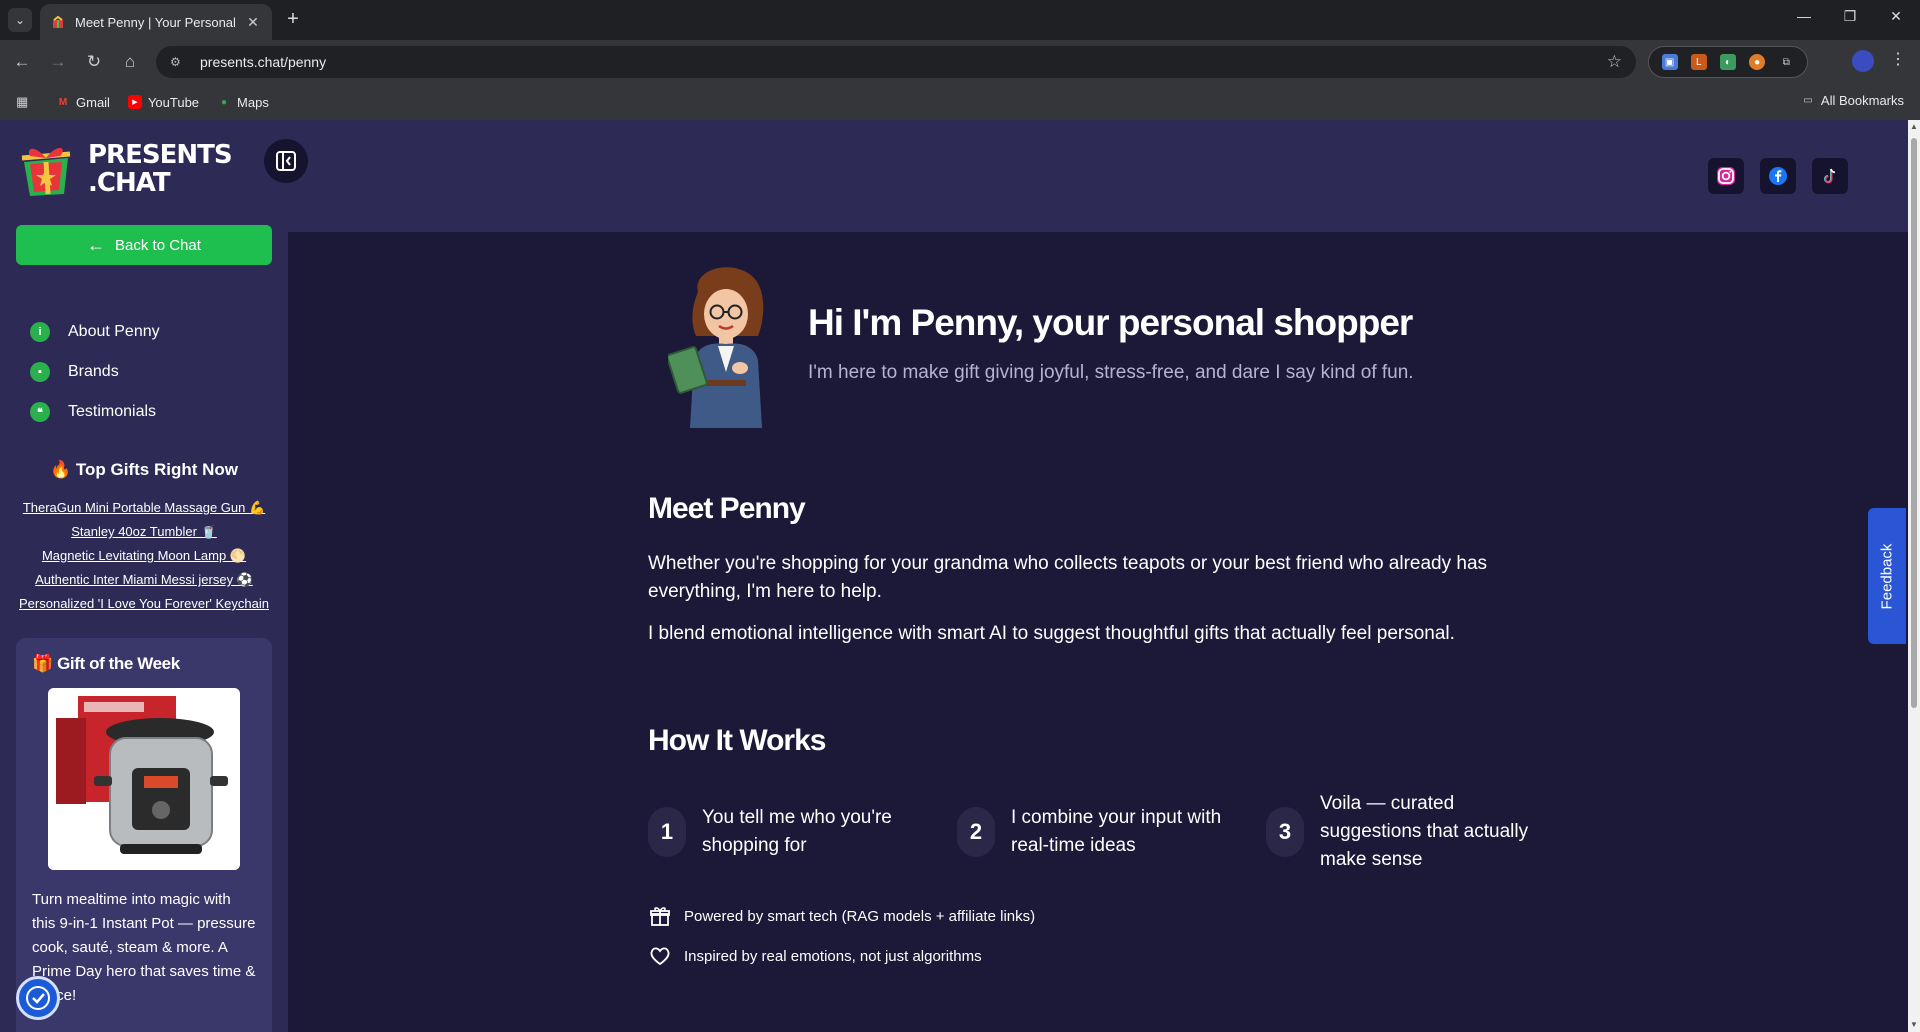 Image resolution: width=1920 pixels, height=1032 pixels. I want to click on step-number: 3, so click(1285, 832).